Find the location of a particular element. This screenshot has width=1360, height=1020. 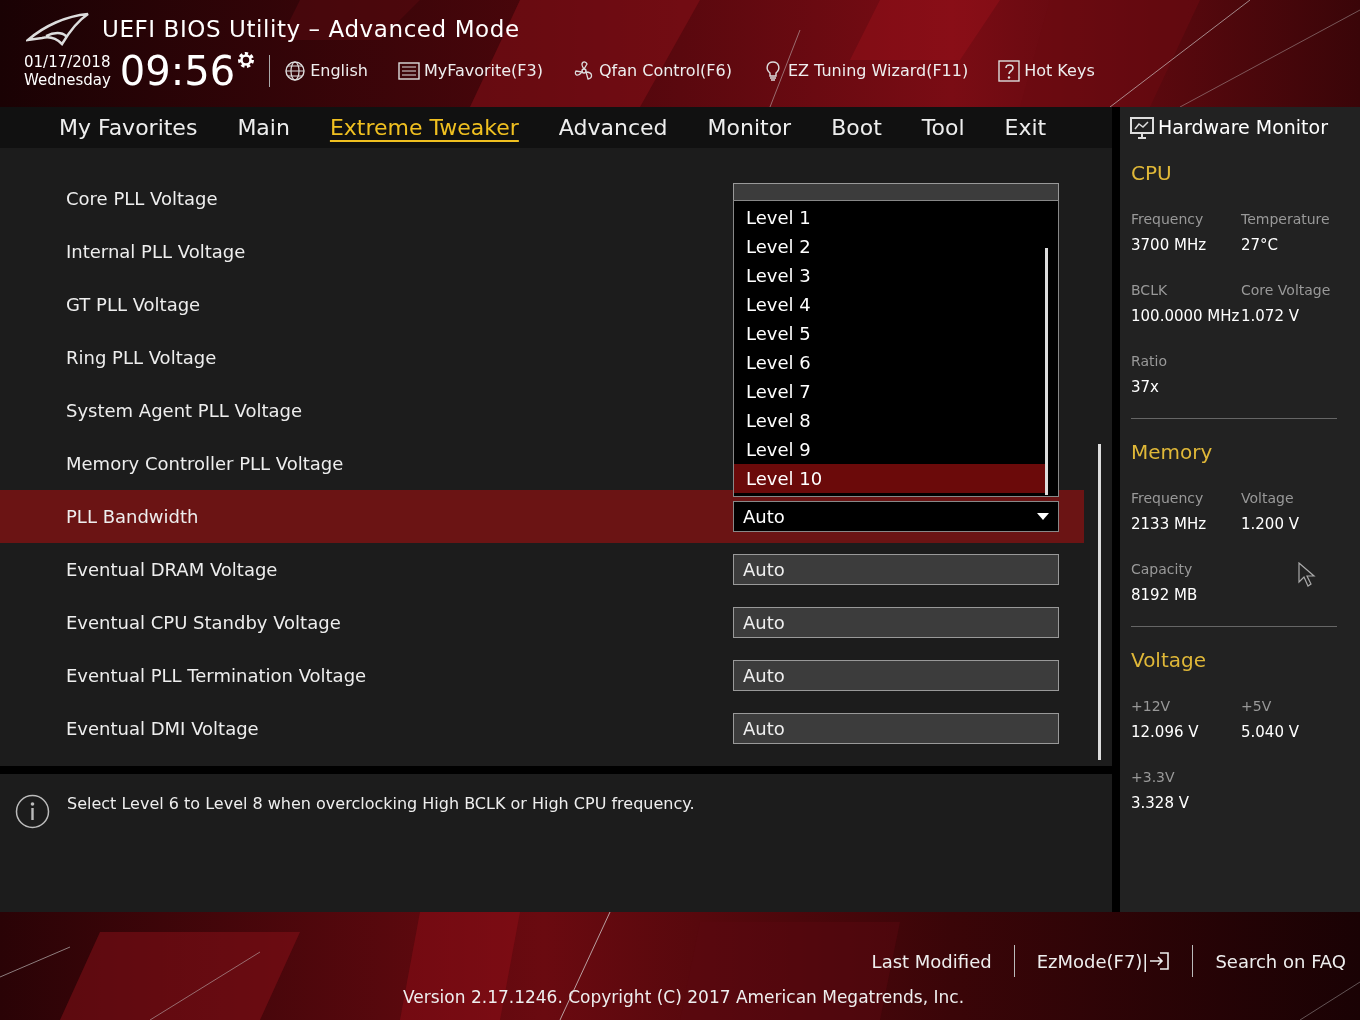

list-icon is located at coordinates (408, 70).